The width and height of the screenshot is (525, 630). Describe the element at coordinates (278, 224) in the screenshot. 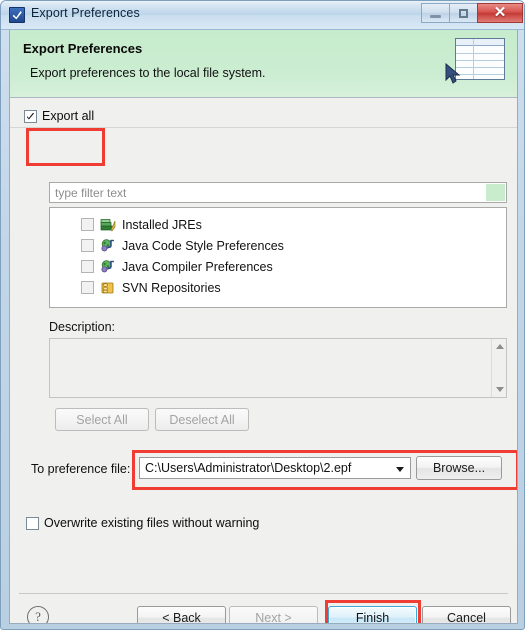

I see `tree-item: Installed JREs` at that location.